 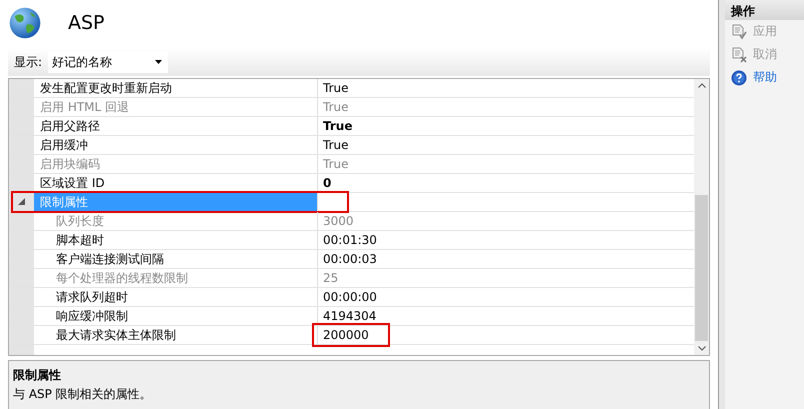 I want to click on property-value: 00:00:03, so click(x=350, y=259).